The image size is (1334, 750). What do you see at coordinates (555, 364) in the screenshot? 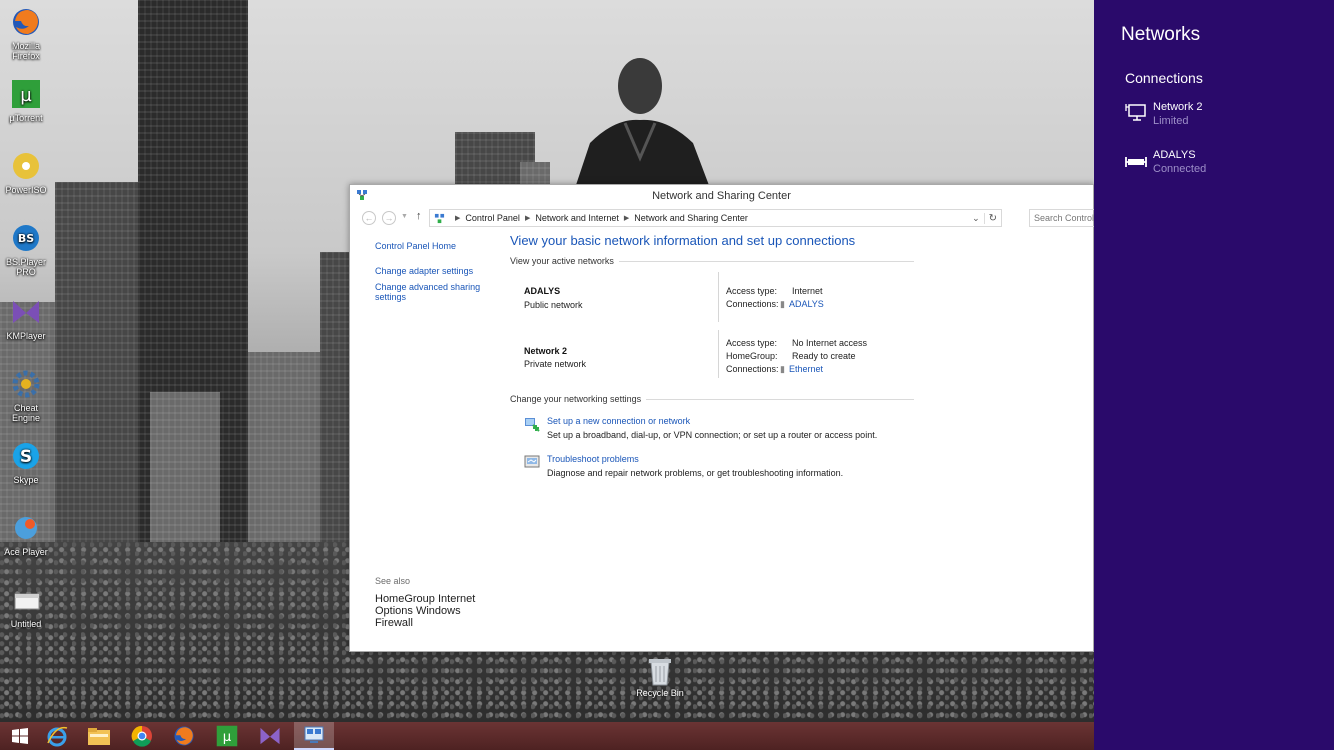
I see `network-type: Private network` at bounding box center [555, 364].